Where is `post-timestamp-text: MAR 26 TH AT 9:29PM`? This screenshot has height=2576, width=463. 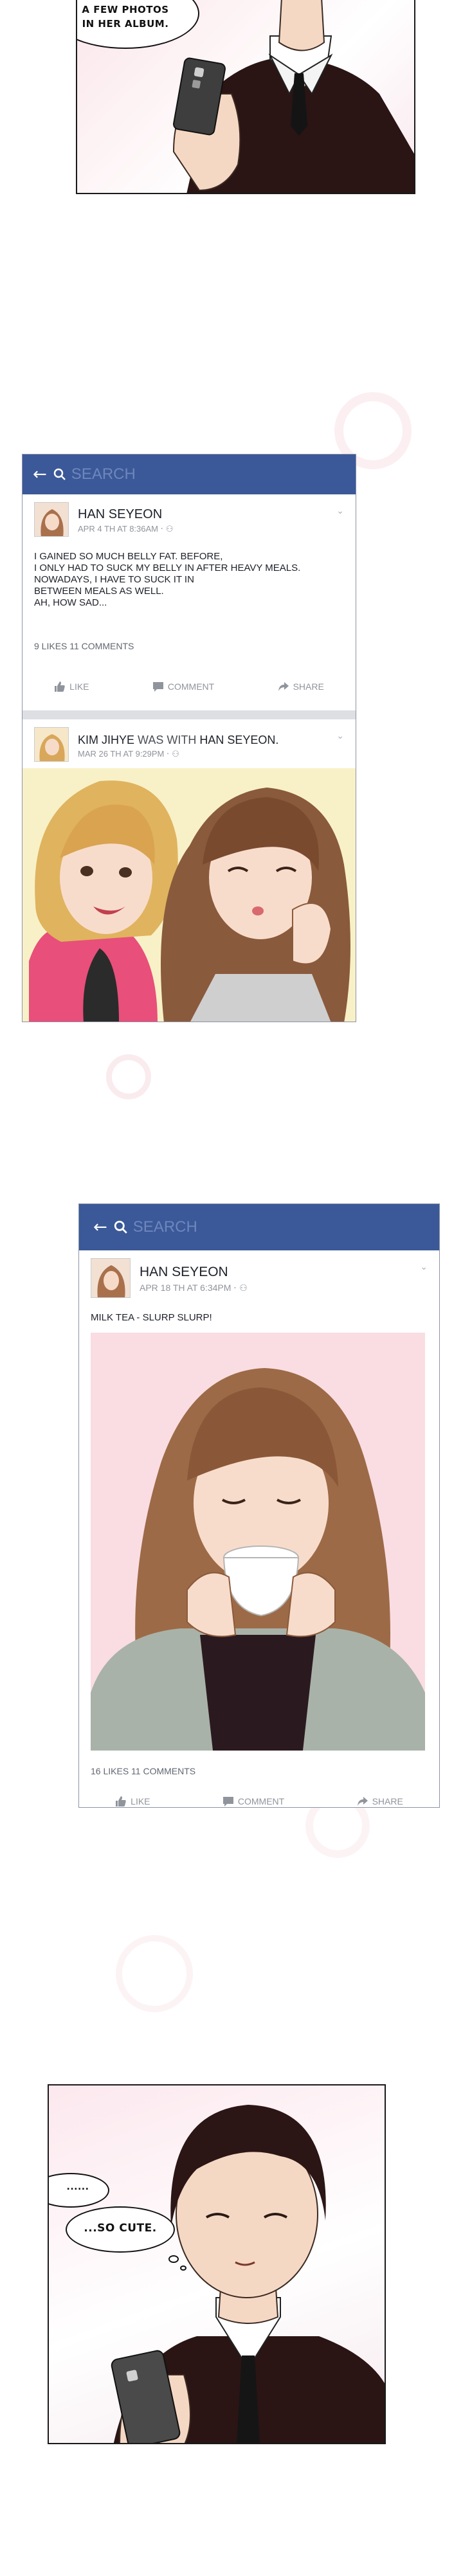 post-timestamp-text: MAR 26 TH AT 9:29PM is located at coordinates (121, 754).